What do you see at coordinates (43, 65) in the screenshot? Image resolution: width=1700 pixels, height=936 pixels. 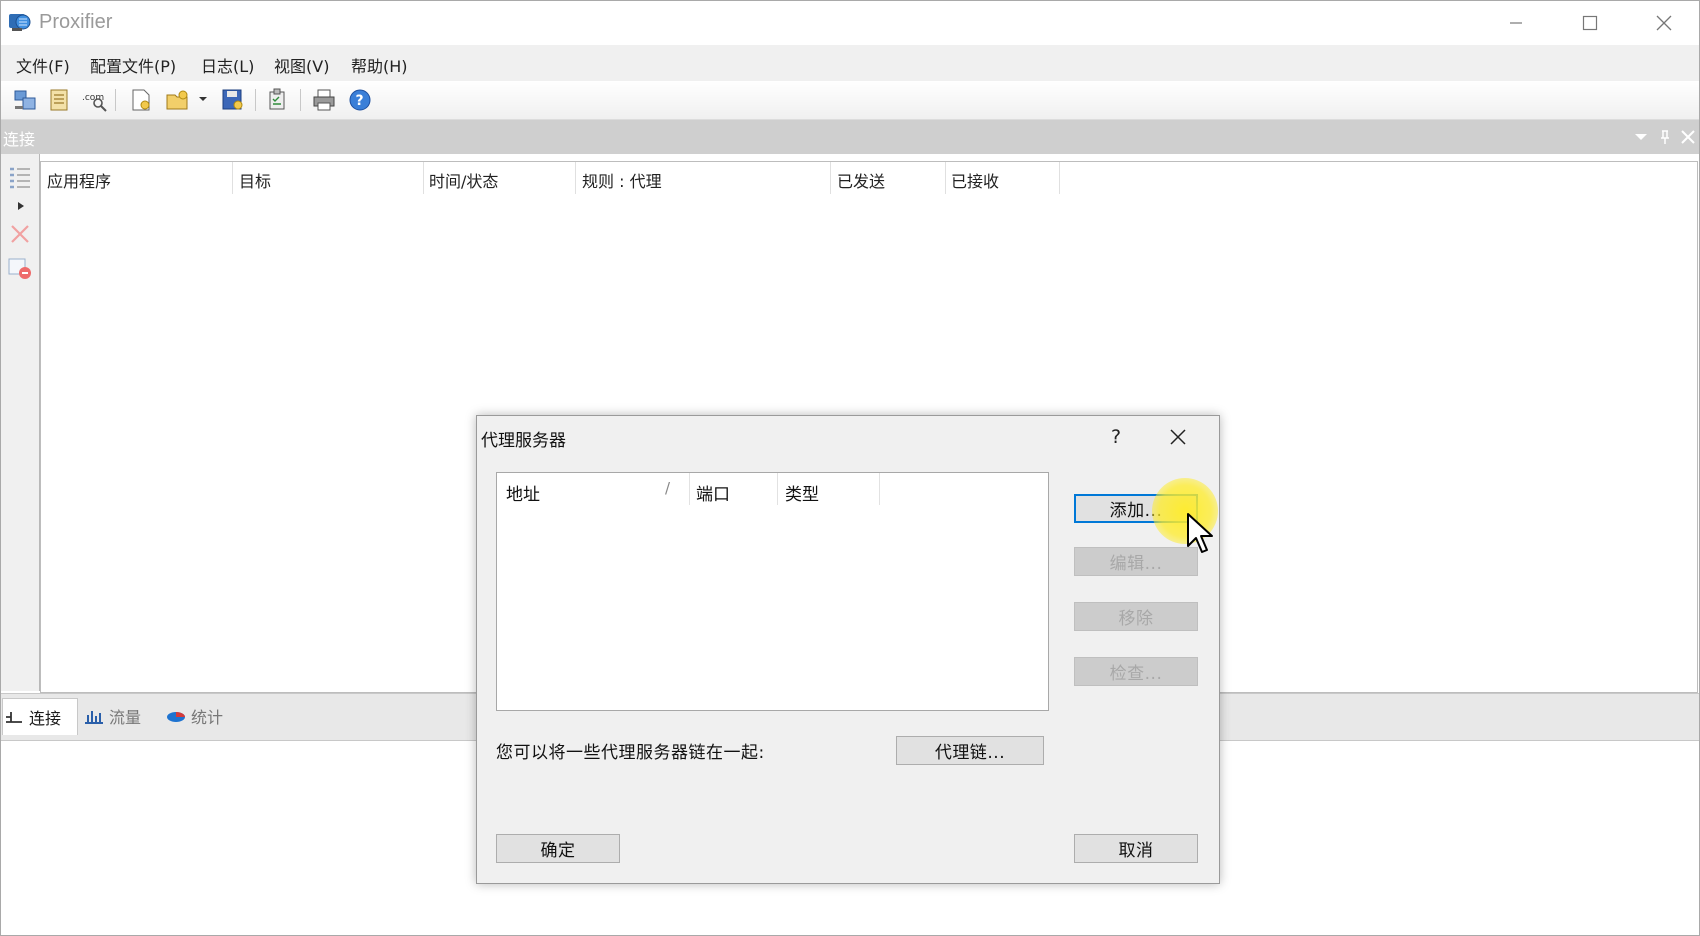 I see `menu-file: 文件(F)` at bounding box center [43, 65].